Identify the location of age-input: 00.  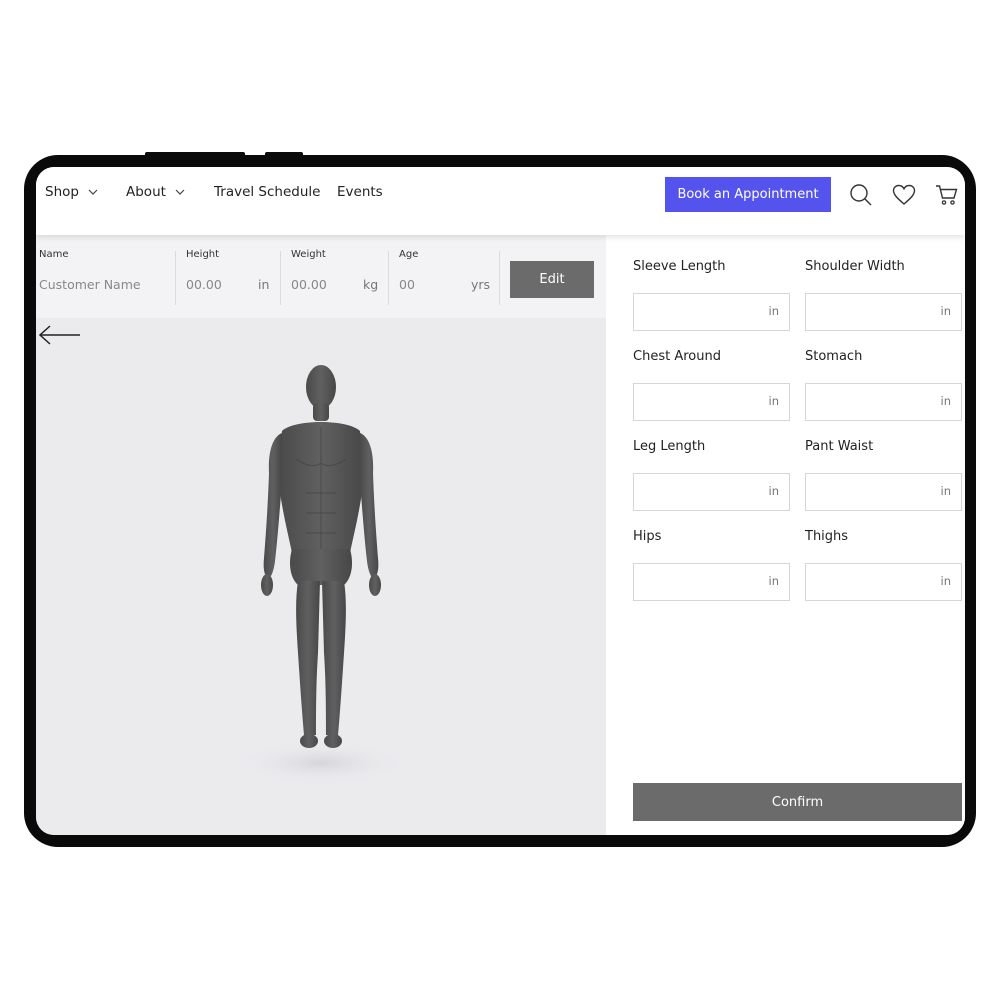
(407, 284).